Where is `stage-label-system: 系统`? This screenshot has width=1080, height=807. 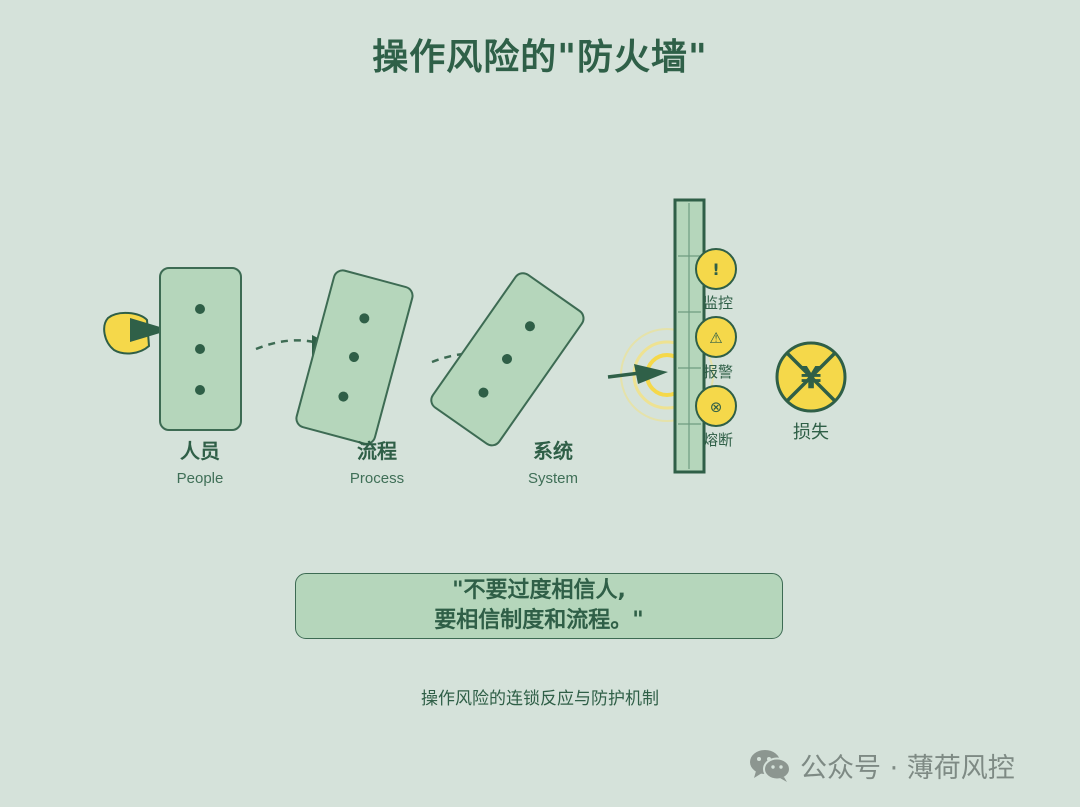
stage-label-system: 系统 is located at coordinates (553, 451).